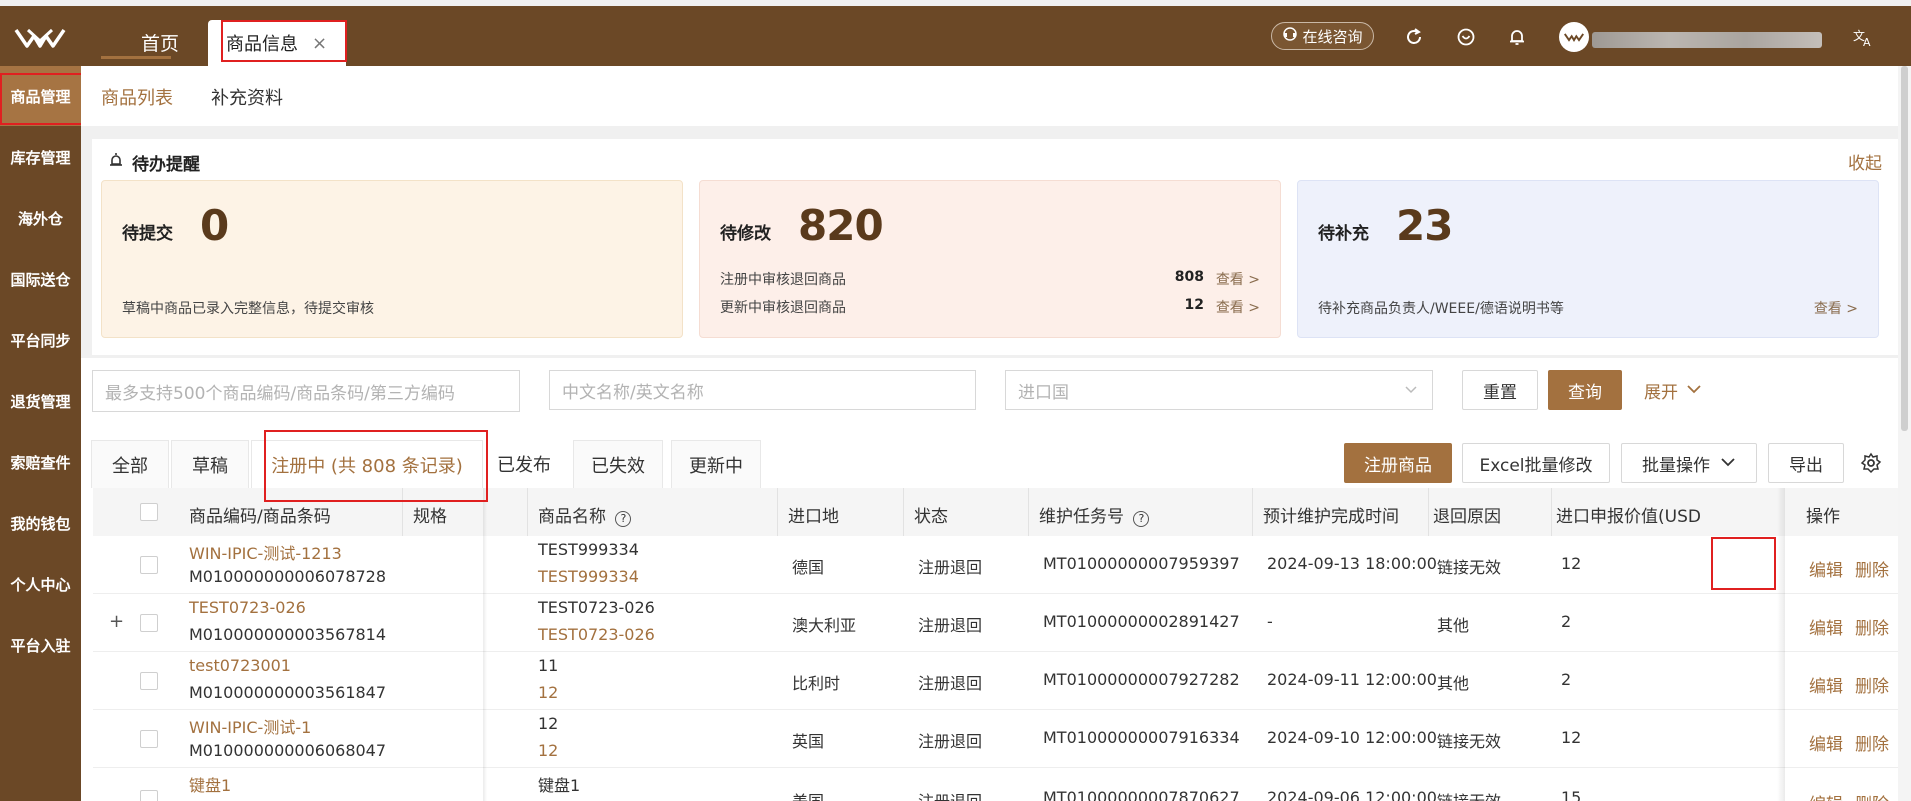 The image size is (1911, 801). What do you see at coordinates (1806, 463) in the screenshot?
I see `export-button: 导出` at bounding box center [1806, 463].